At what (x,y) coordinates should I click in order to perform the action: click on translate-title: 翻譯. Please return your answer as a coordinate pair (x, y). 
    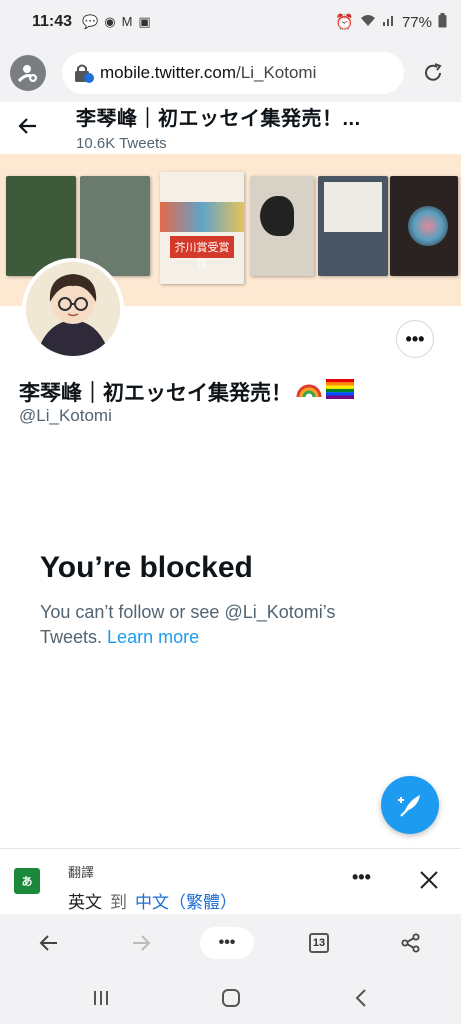
    Looking at the image, I should click on (81, 872).